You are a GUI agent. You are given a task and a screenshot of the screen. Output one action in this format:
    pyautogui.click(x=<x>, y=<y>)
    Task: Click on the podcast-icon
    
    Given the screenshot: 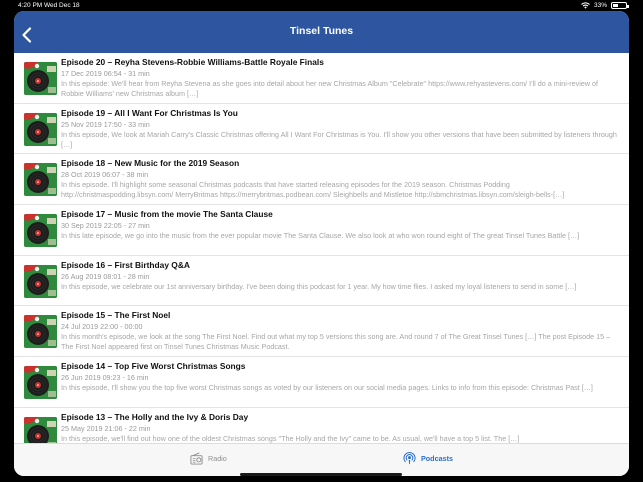 What is the action you would take?
    pyautogui.click(x=409, y=458)
    